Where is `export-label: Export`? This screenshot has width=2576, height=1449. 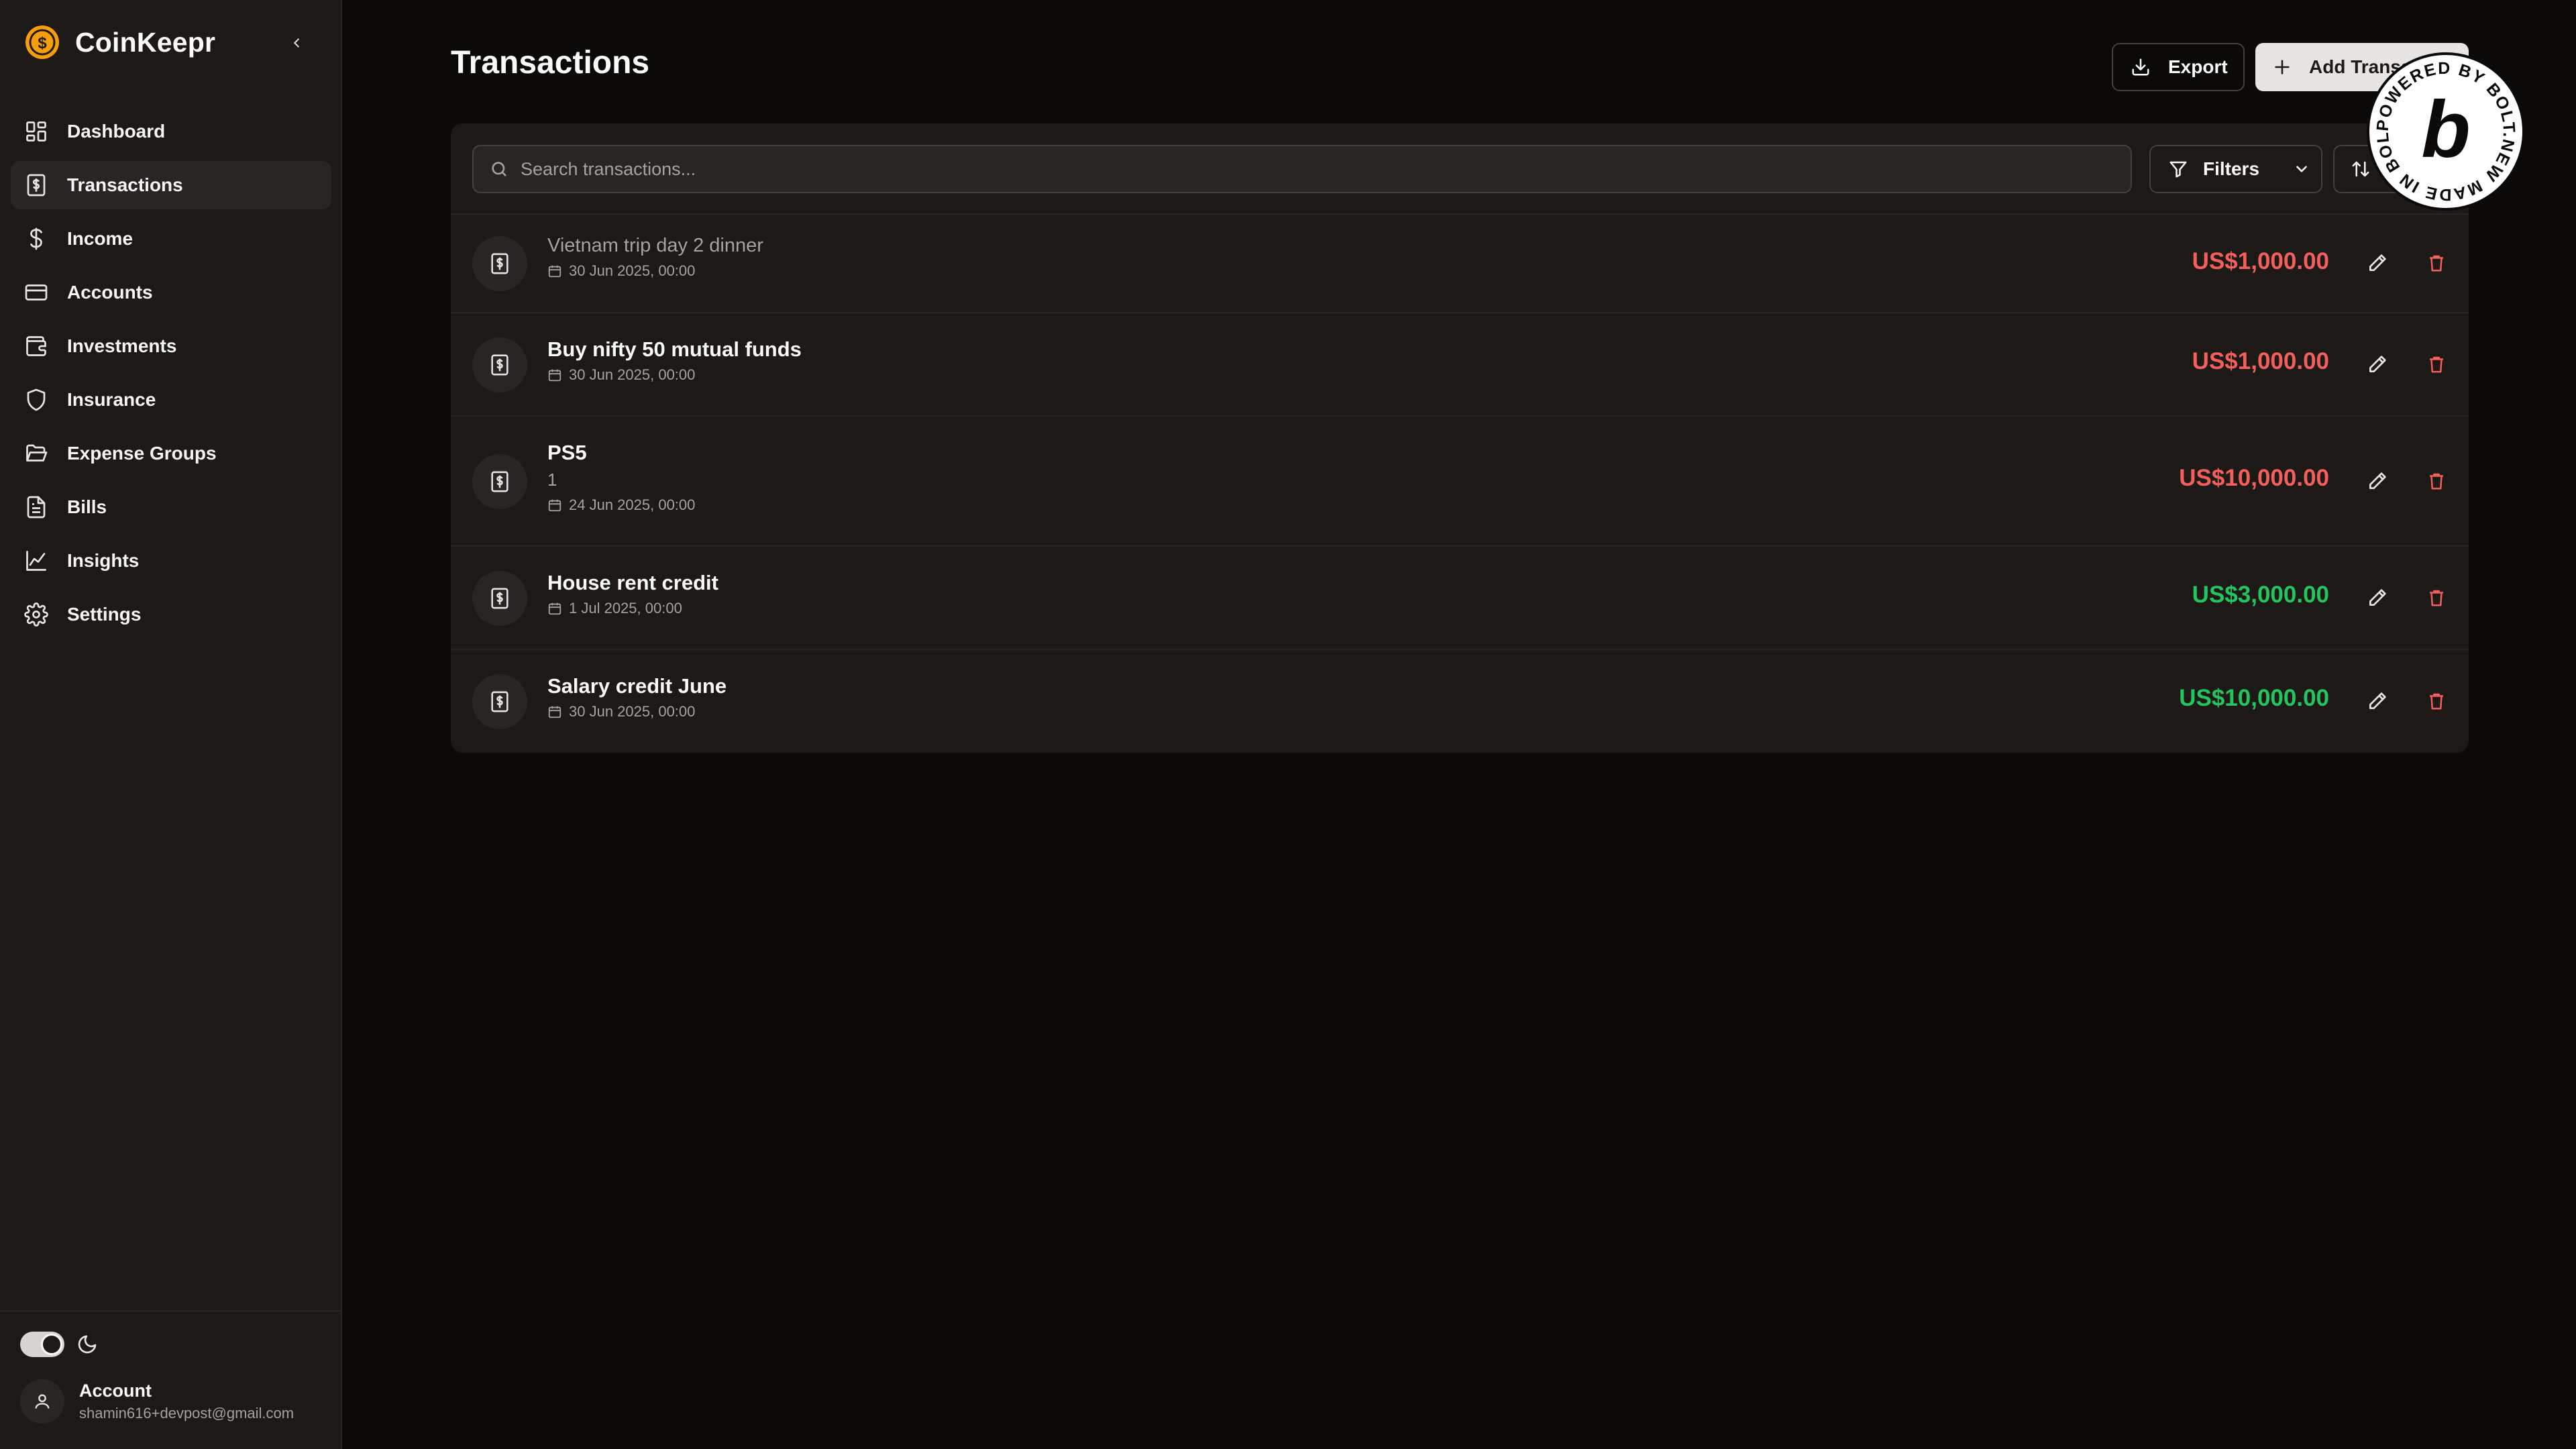
export-label: Export is located at coordinates (2198, 66).